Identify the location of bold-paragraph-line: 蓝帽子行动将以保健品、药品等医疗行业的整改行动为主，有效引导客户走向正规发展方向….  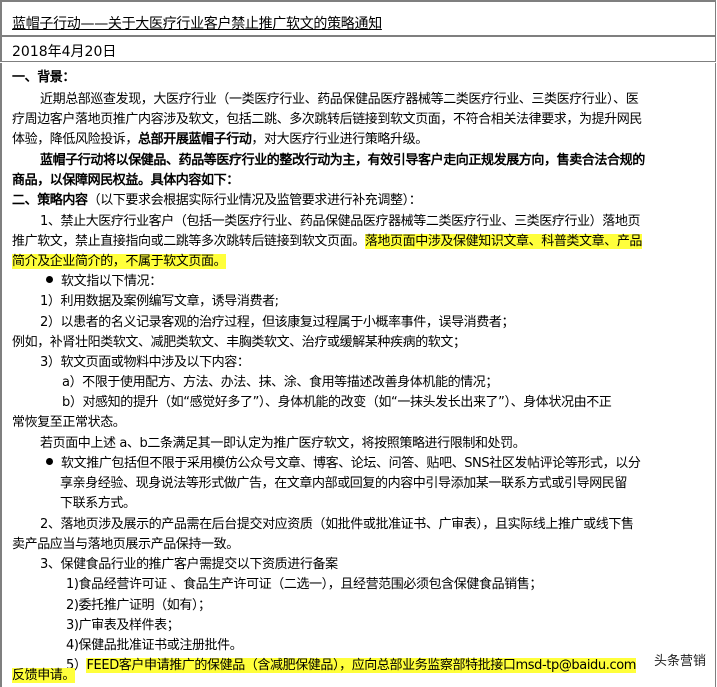
(342, 160).